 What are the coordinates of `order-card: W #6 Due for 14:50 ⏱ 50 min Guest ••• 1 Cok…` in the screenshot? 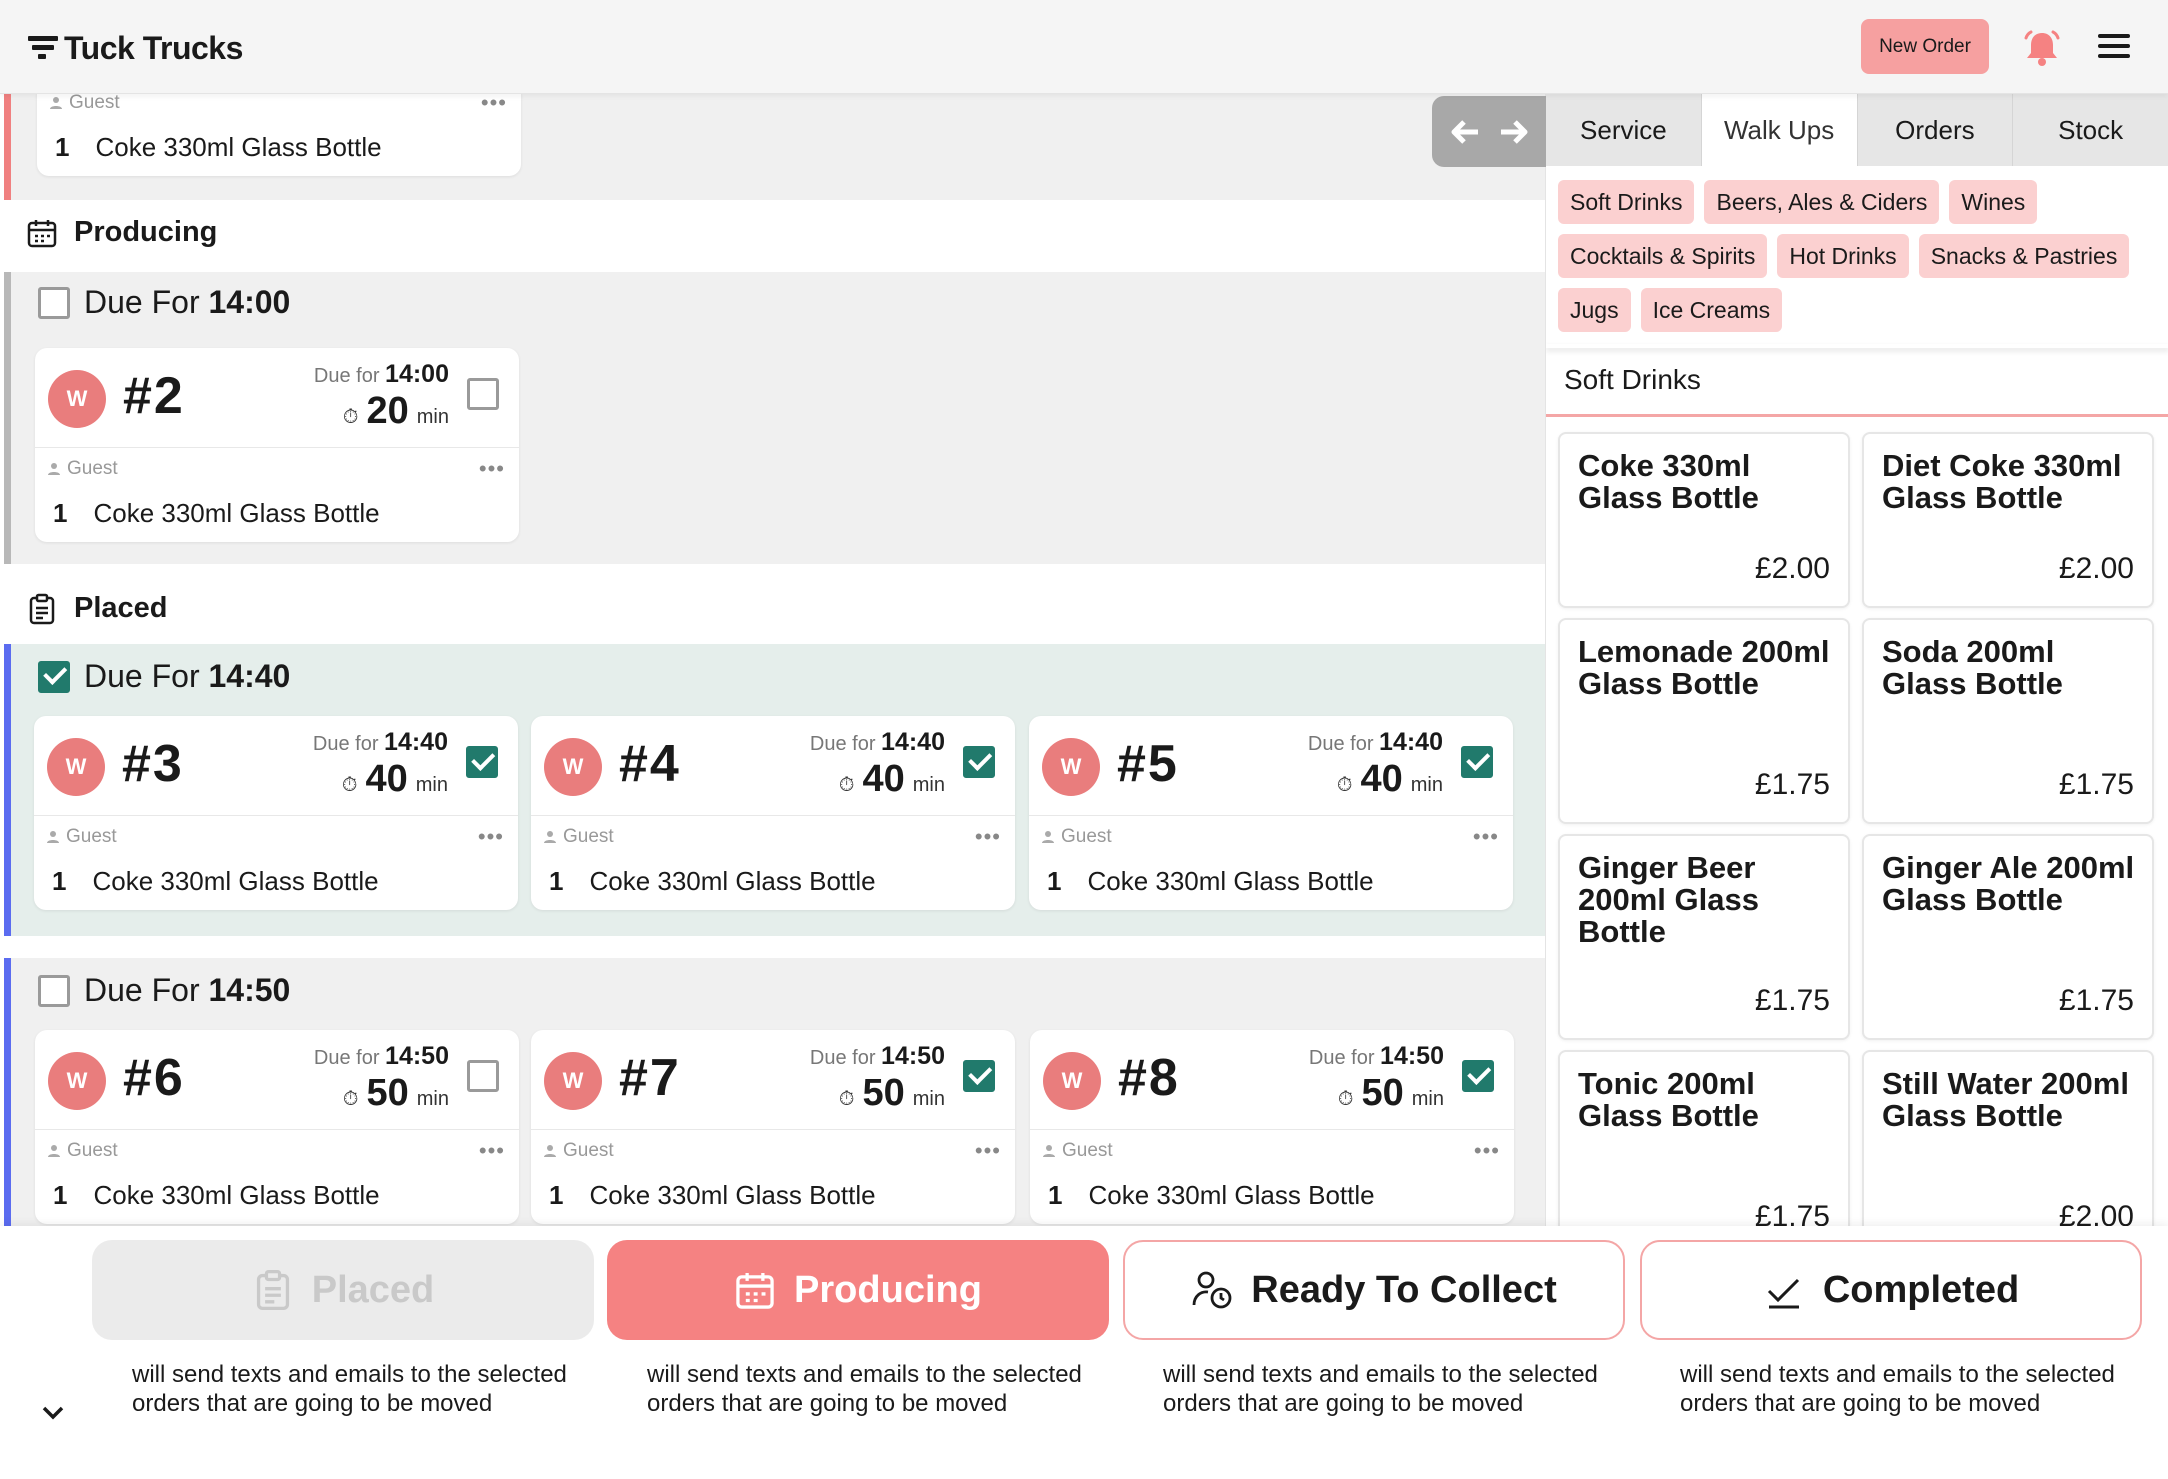 It's located at (277, 1127).